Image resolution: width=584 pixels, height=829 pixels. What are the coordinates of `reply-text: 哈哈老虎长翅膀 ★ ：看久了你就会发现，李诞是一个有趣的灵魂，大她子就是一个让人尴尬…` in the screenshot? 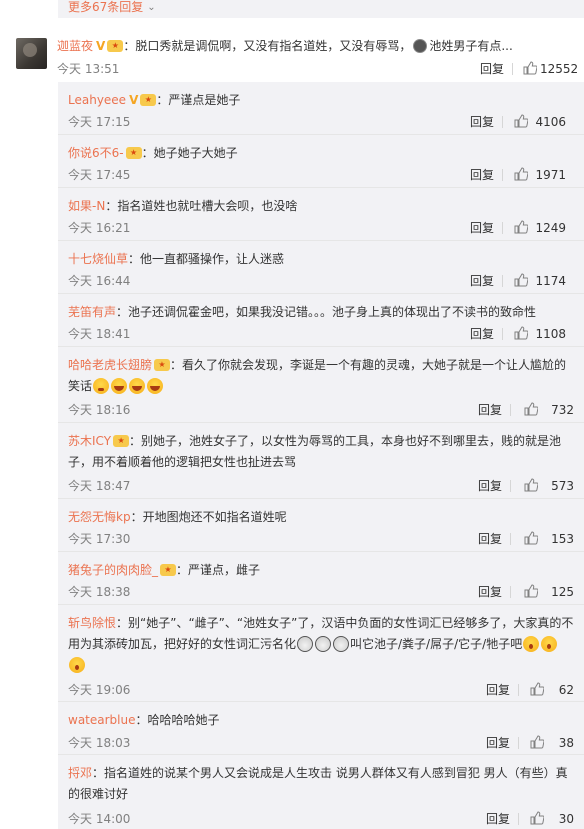 It's located at (321, 376).